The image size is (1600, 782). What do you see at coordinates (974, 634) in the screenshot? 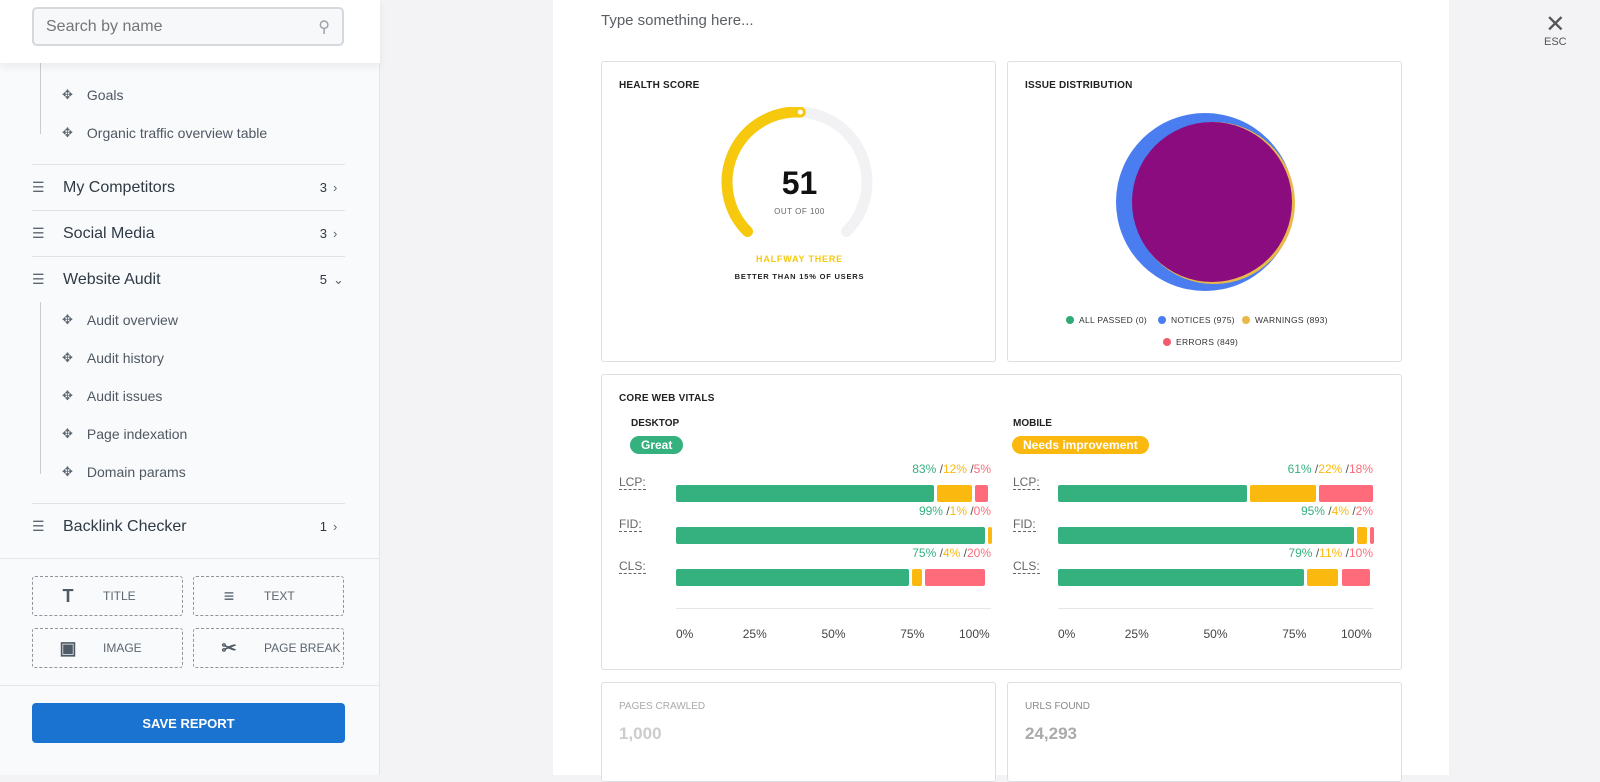
I see `desktop-tick-label: 100%` at bounding box center [974, 634].